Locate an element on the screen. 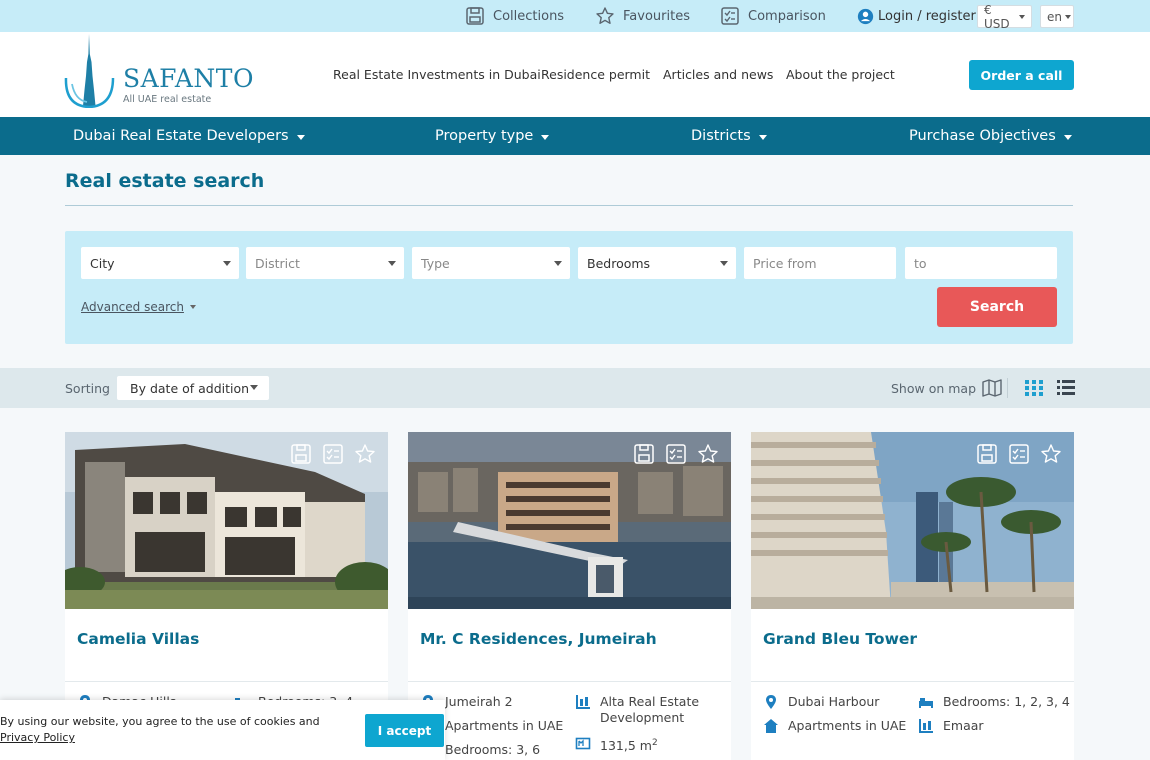 This screenshot has width=1150, height=760. nav-districts-dropdown: Districts is located at coordinates (729, 136).